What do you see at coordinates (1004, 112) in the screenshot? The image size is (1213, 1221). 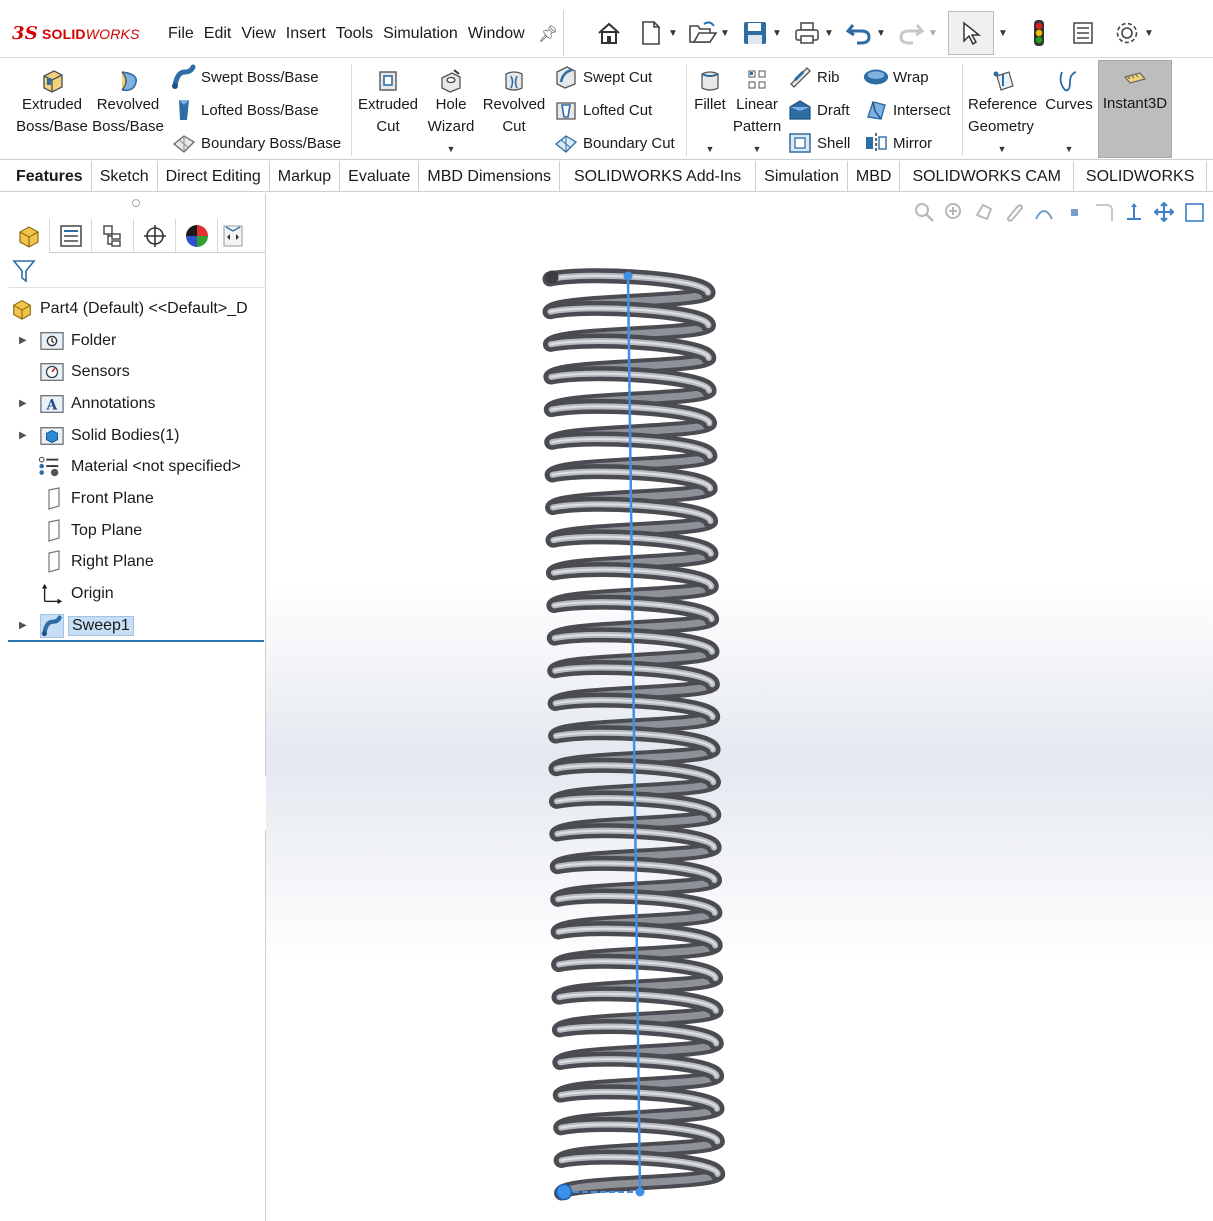 I see `reference-geometry-button: Reference Geometry ▼` at bounding box center [1004, 112].